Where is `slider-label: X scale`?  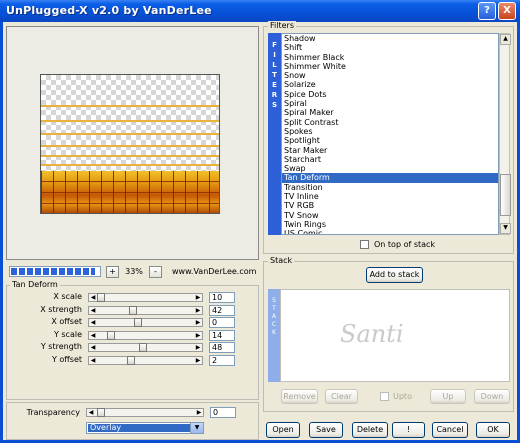
slider-label: X scale is located at coordinates (67, 296).